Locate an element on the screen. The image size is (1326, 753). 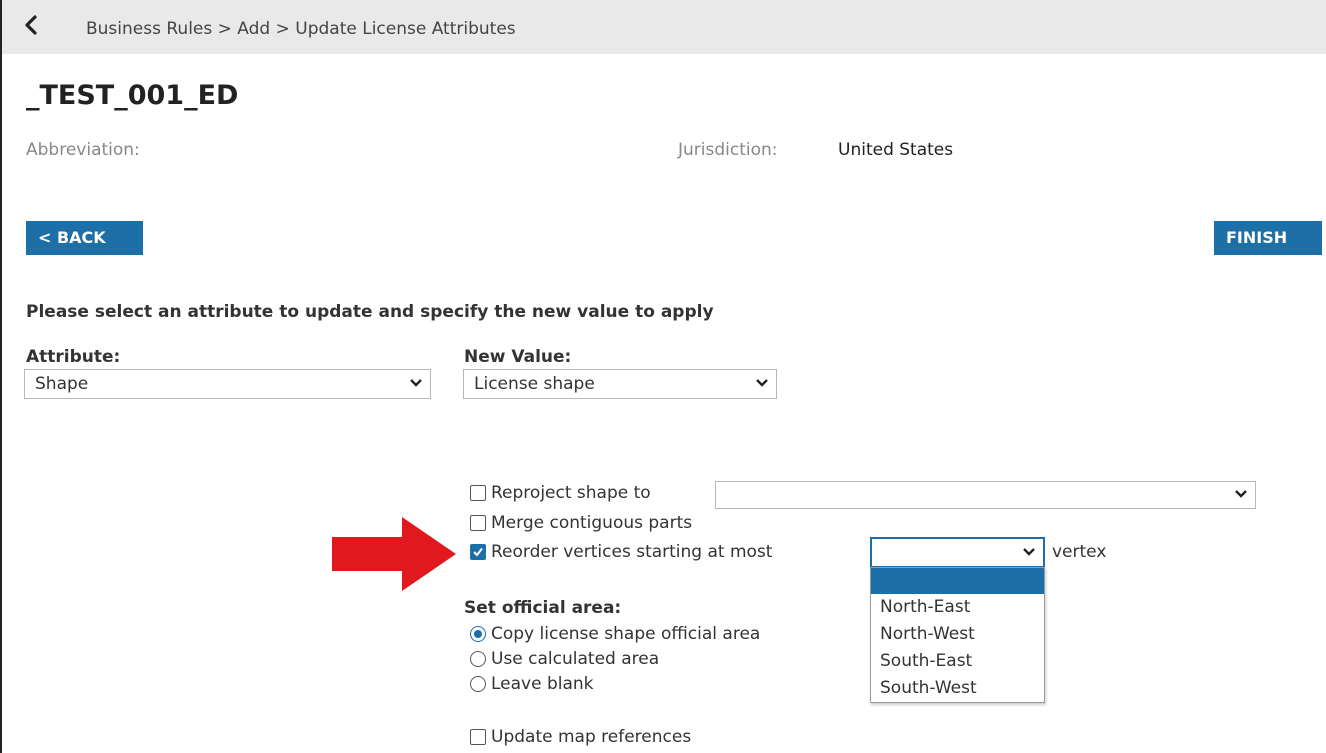
dropdown-item-north-west: North-West is located at coordinates (957, 634).